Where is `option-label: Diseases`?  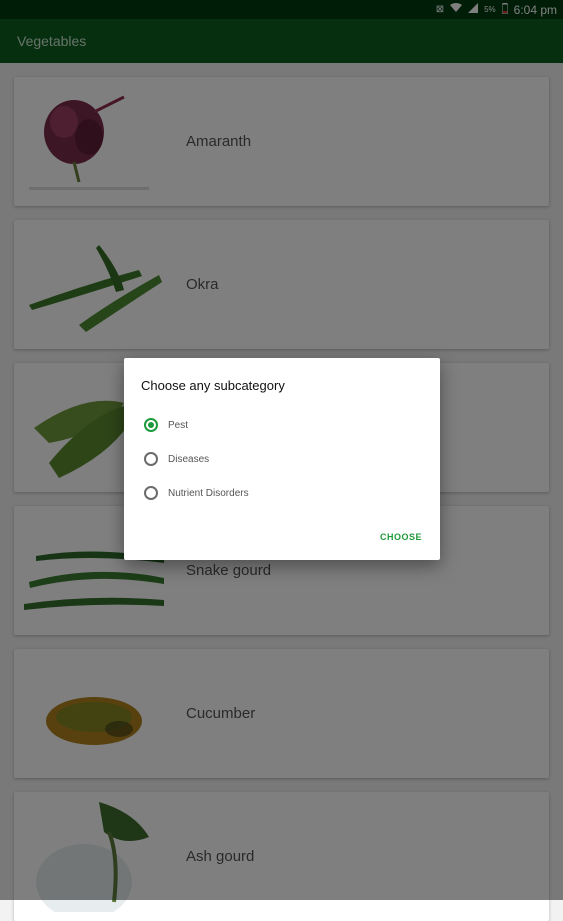
option-label: Diseases is located at coordinates (189, 459).